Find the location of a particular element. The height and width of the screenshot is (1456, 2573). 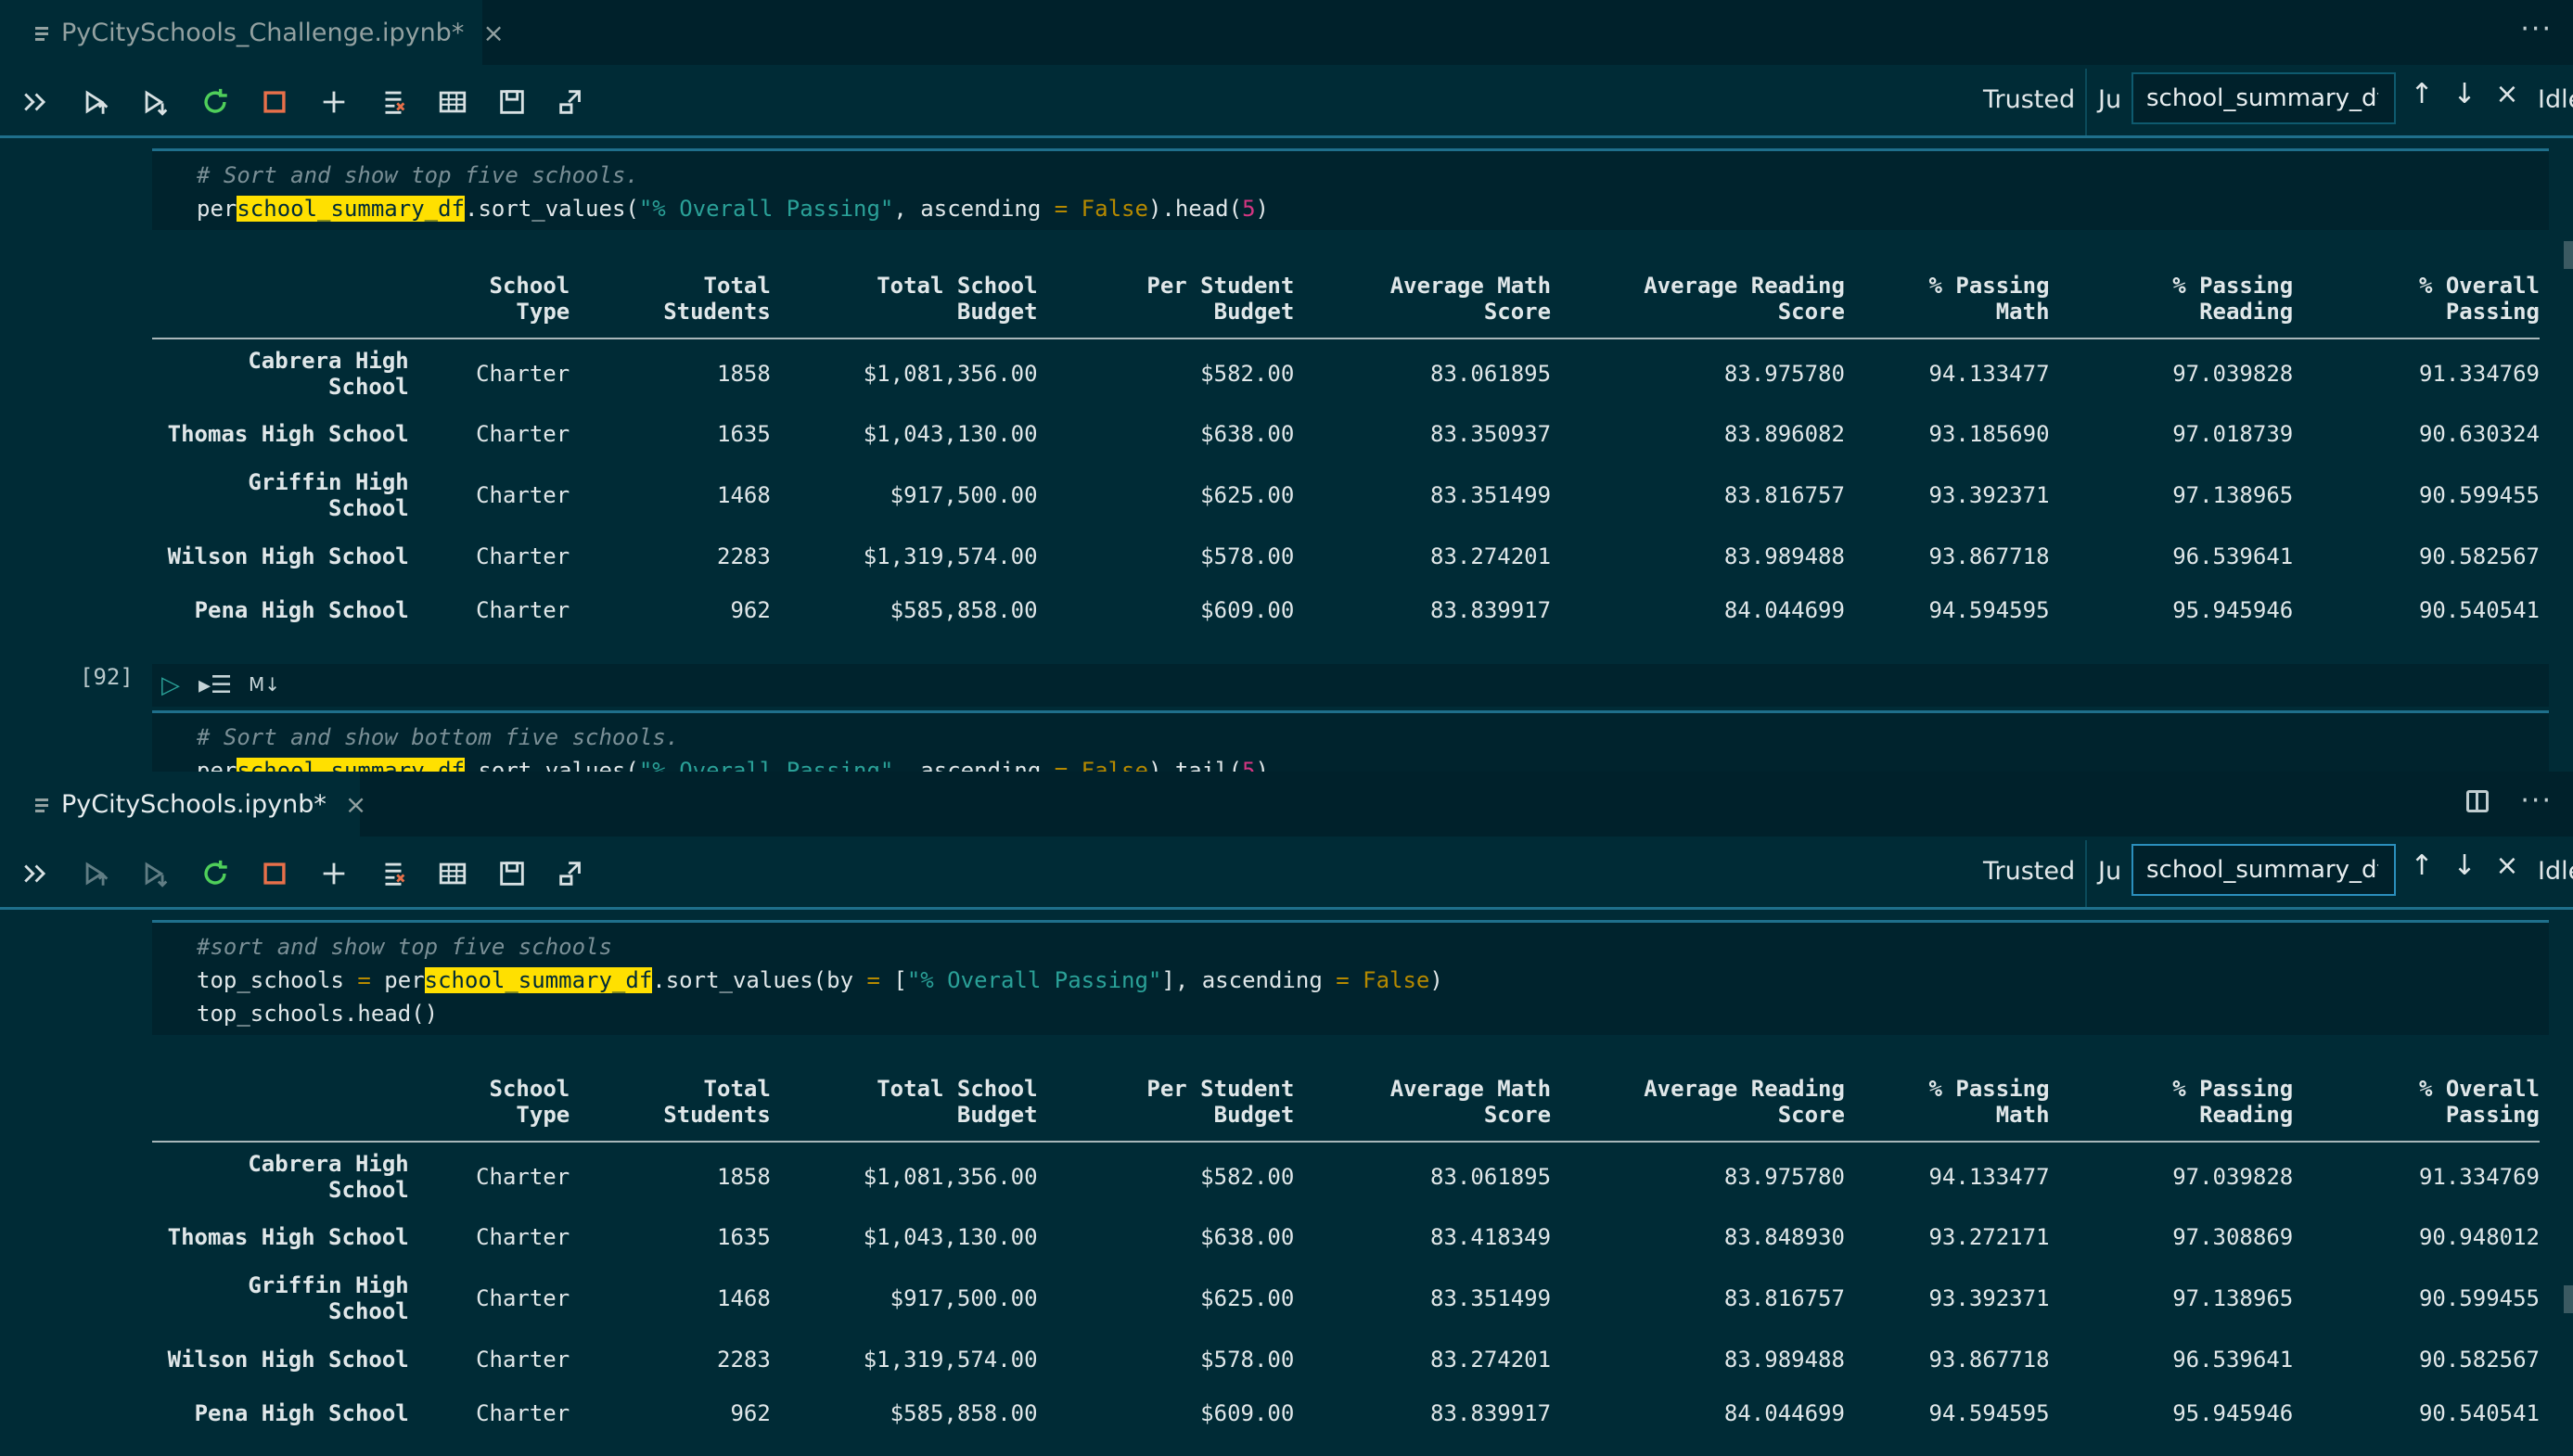

editor-tab-bar: PyCitySchools.ipynb* × ··· is located at coordinates (1286, 804).